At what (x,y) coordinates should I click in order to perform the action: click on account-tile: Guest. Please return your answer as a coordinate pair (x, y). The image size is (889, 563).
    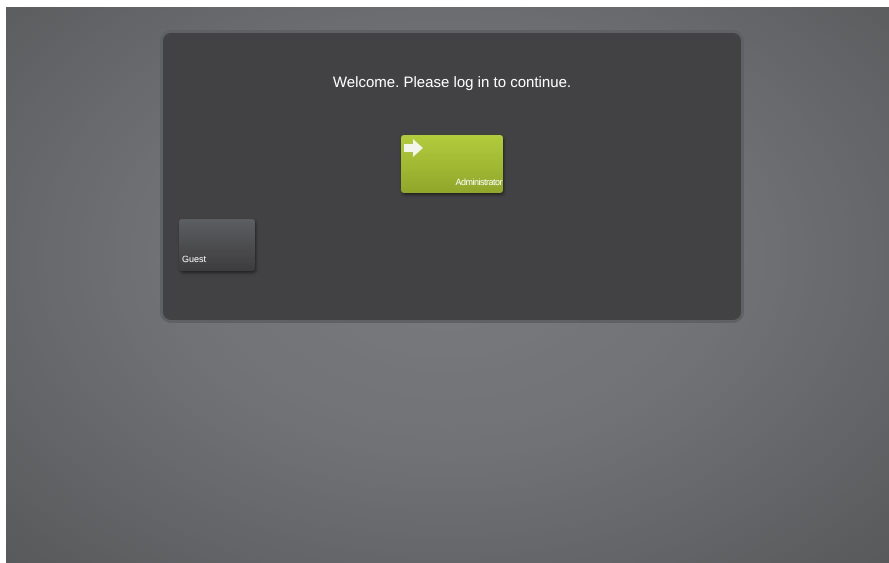
    Looking at the image, I should click on (217, 244).